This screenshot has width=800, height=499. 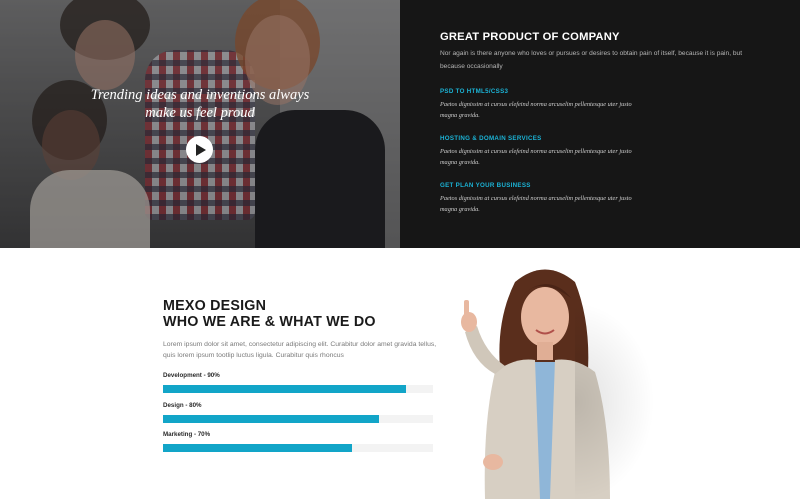 I want to click on skill-label: Marketing - 70%, so click(x=187, y=434).